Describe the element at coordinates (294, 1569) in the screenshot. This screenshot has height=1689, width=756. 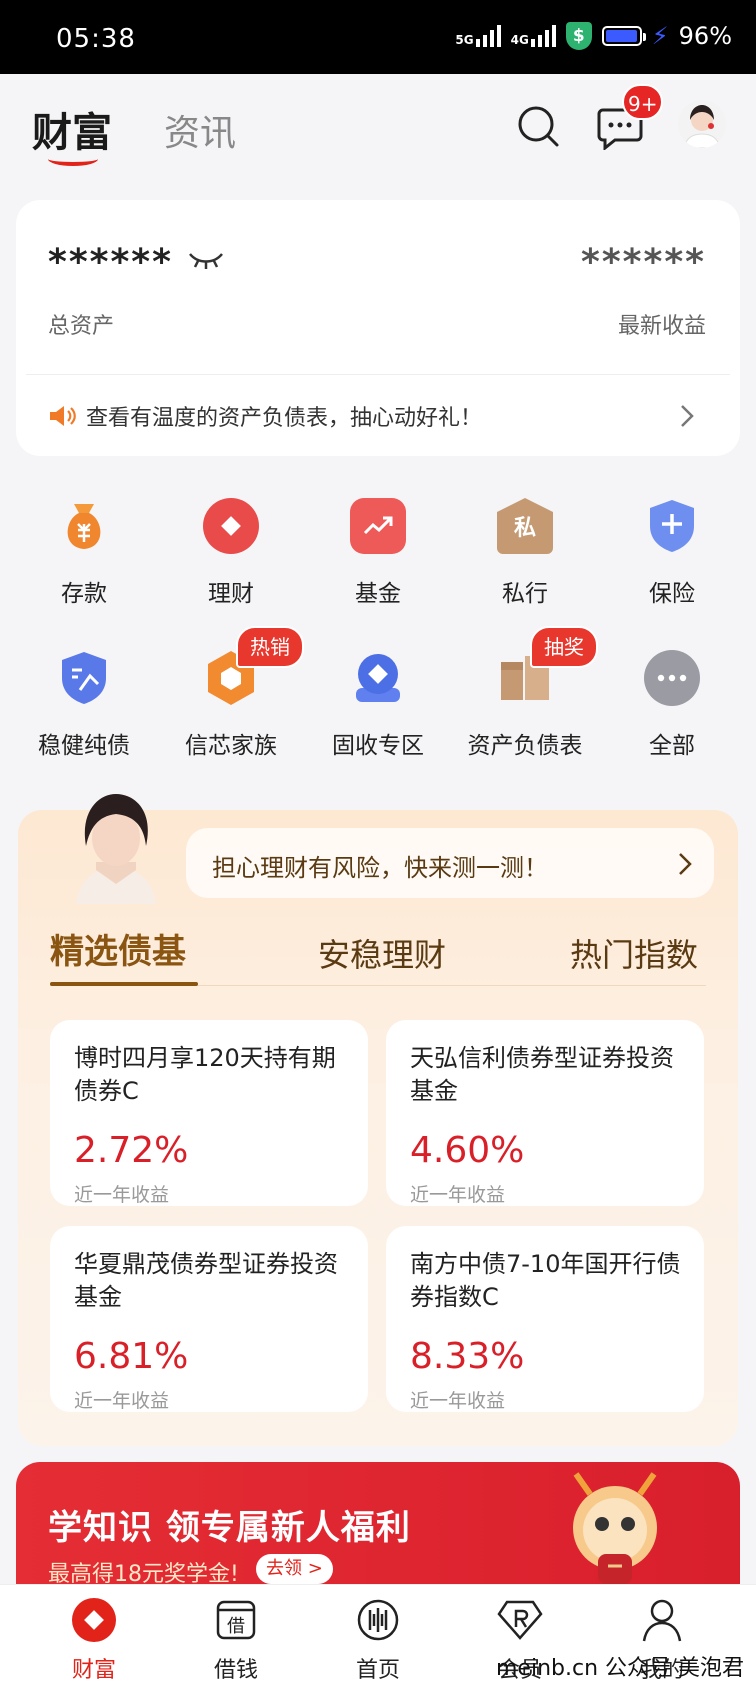
I see `claim-button: 去领 >` at that location.